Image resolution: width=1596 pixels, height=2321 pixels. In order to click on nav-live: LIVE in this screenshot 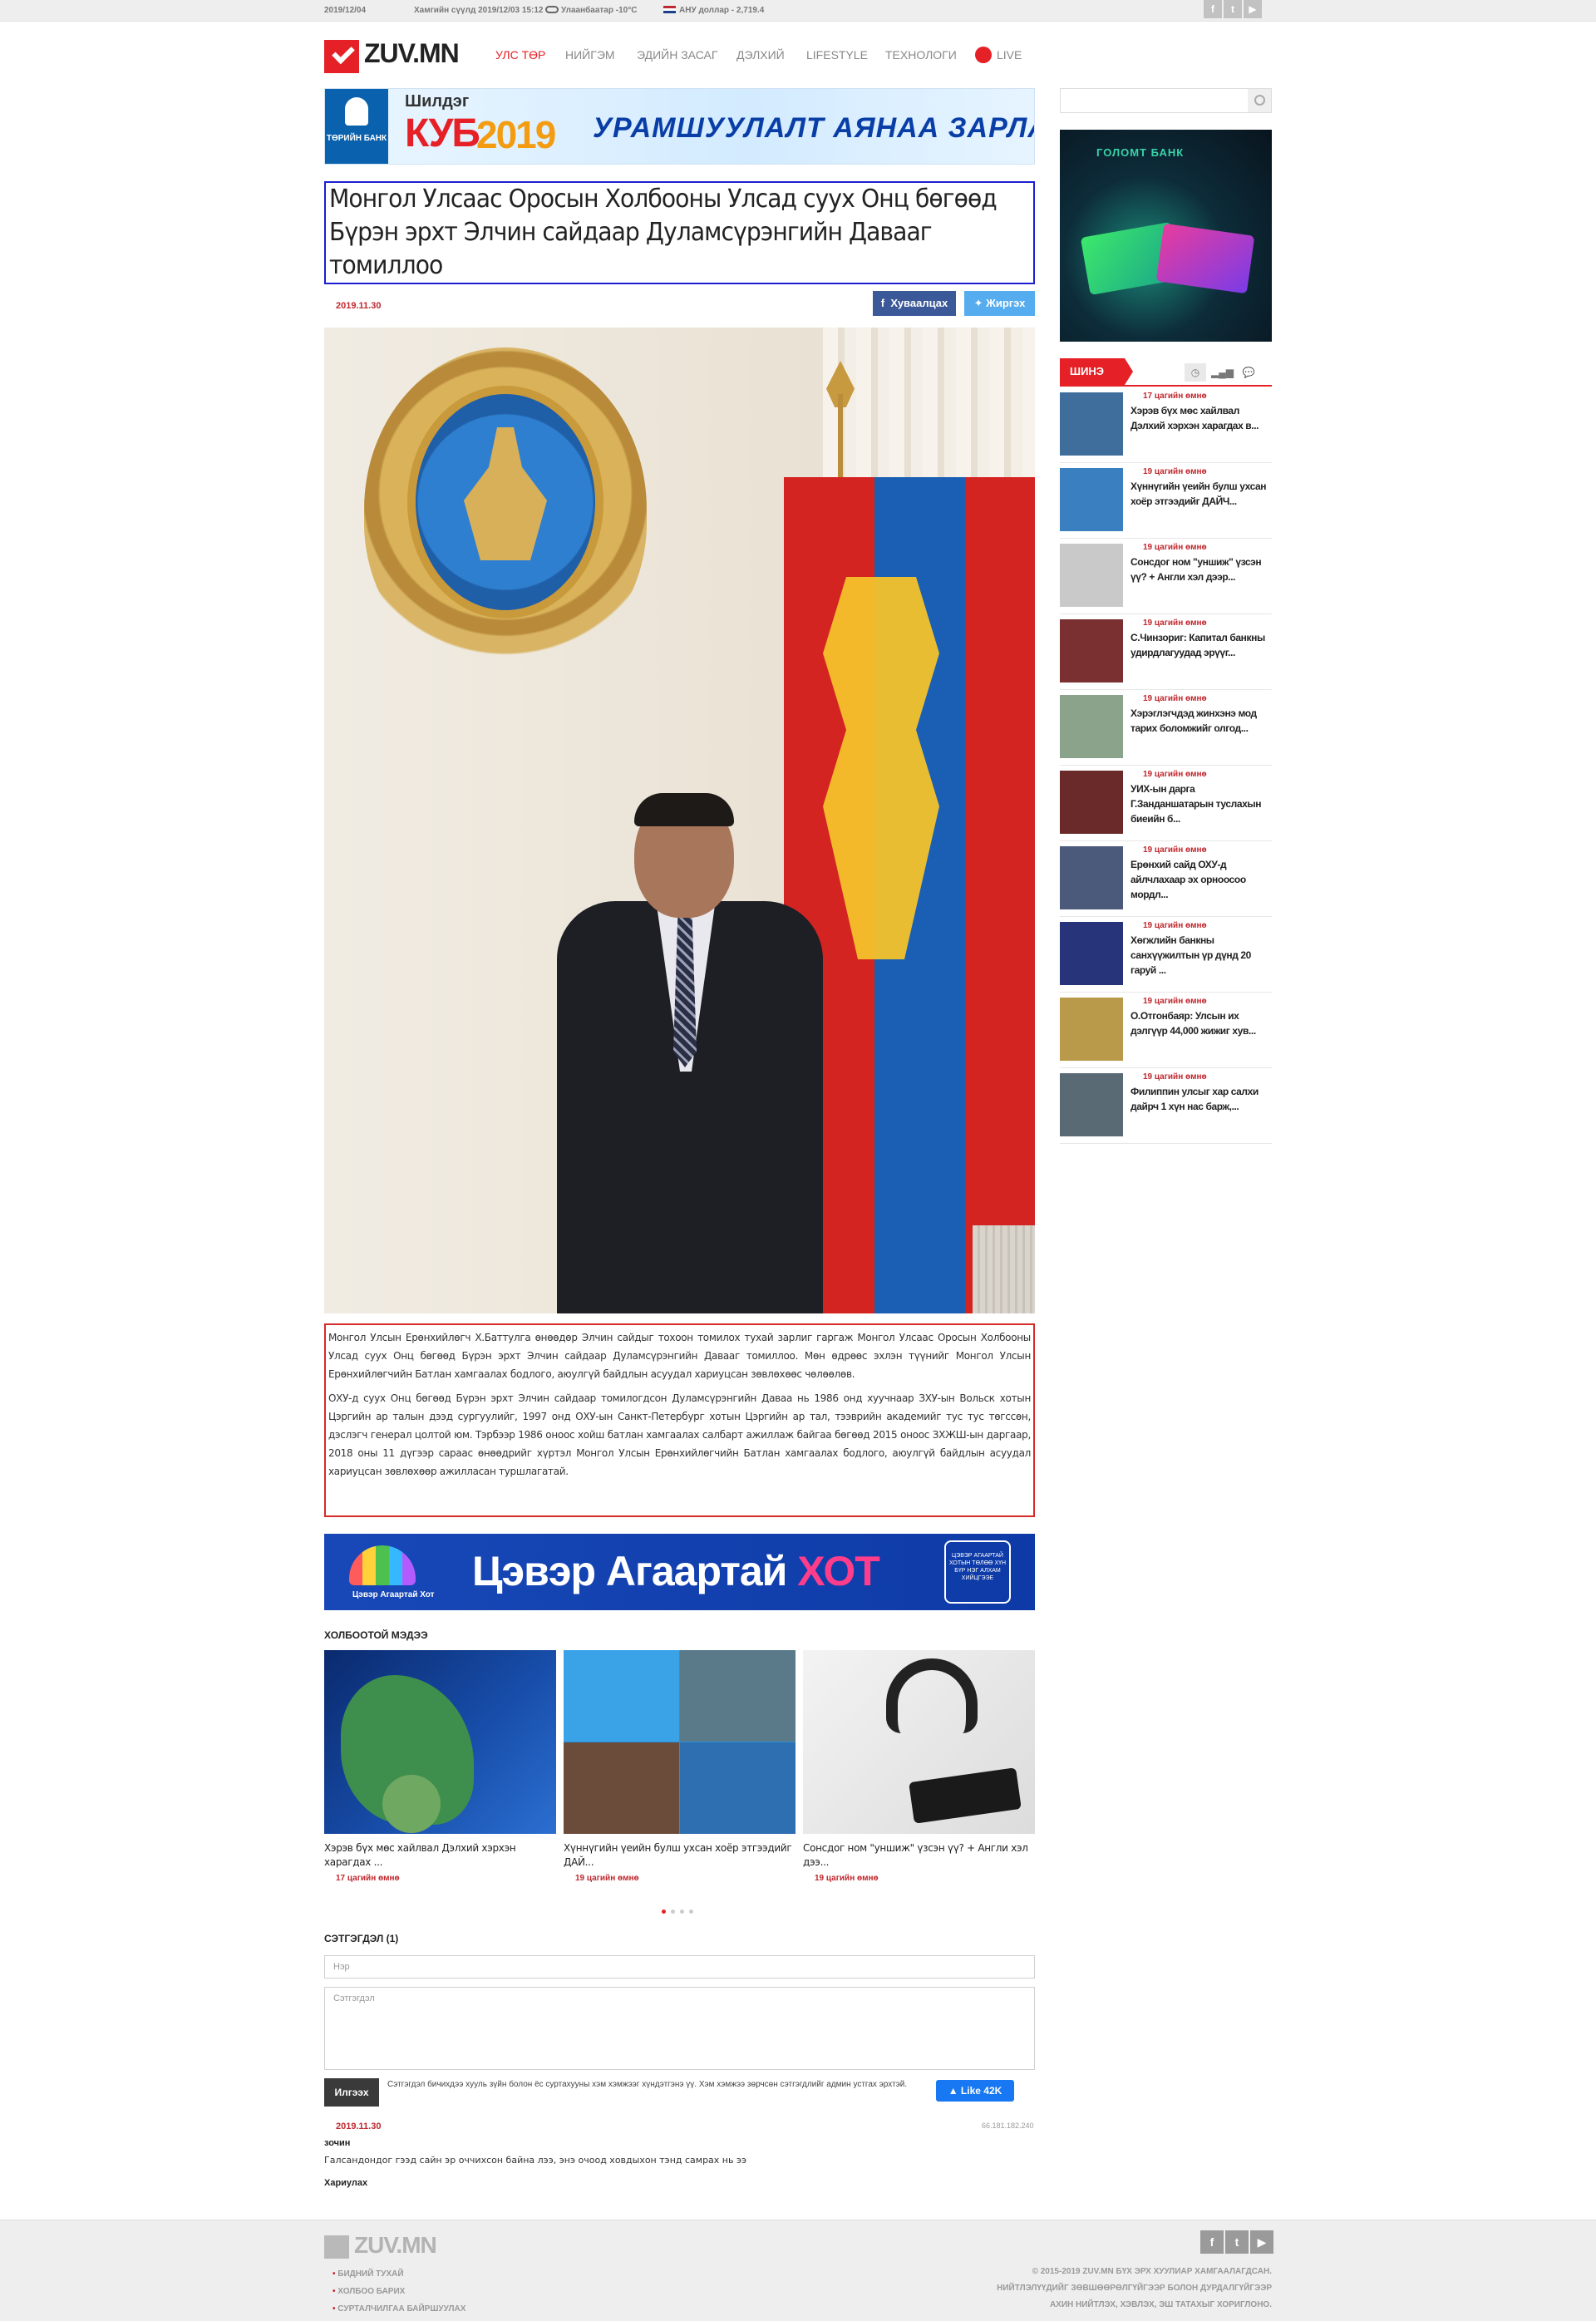, I will do `click(998, 55)`.